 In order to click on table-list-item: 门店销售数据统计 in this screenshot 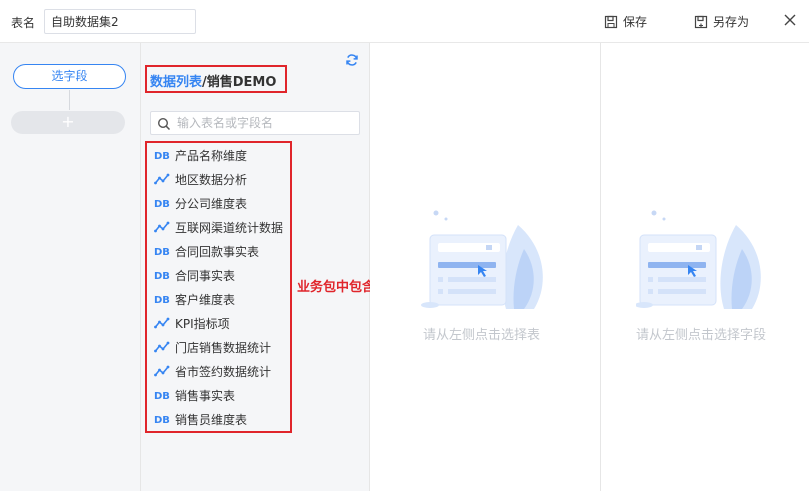, I will do `click(212, 347)`.